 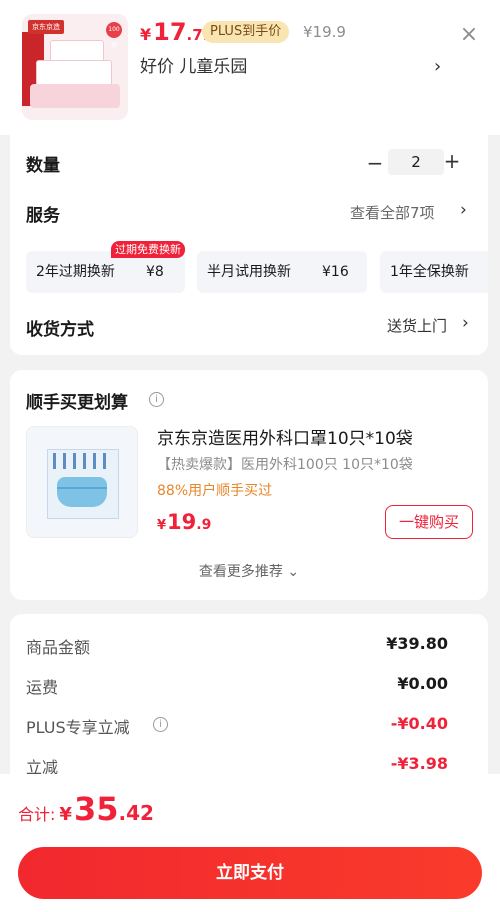 I want to click on service-chip-name: 1年全保换新, so click(x=429, y=272).